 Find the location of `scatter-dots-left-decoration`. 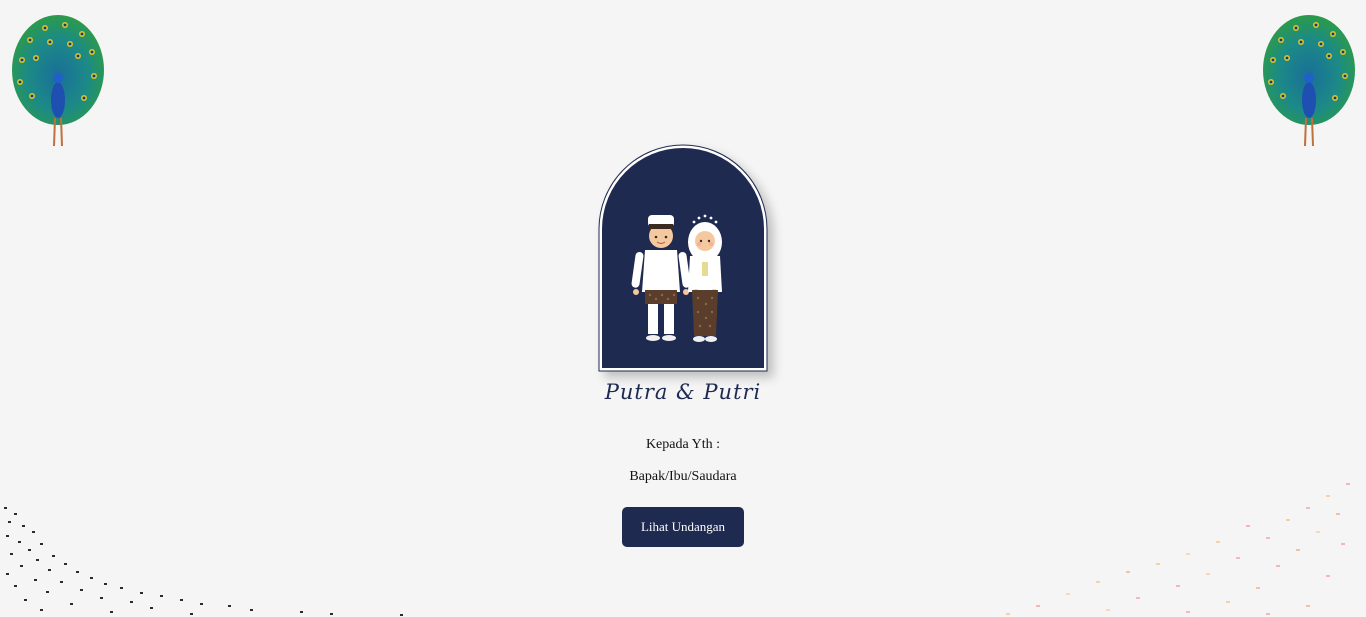

scatter-dots-left-decoration is located at coordinates (203, 561).